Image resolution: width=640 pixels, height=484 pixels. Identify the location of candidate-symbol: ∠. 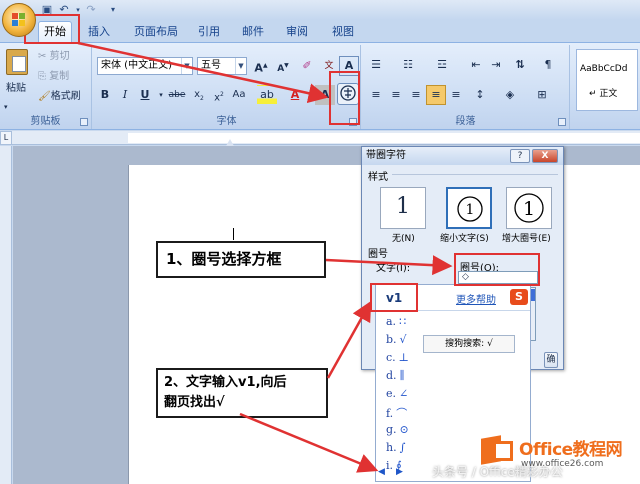
(404, 393).